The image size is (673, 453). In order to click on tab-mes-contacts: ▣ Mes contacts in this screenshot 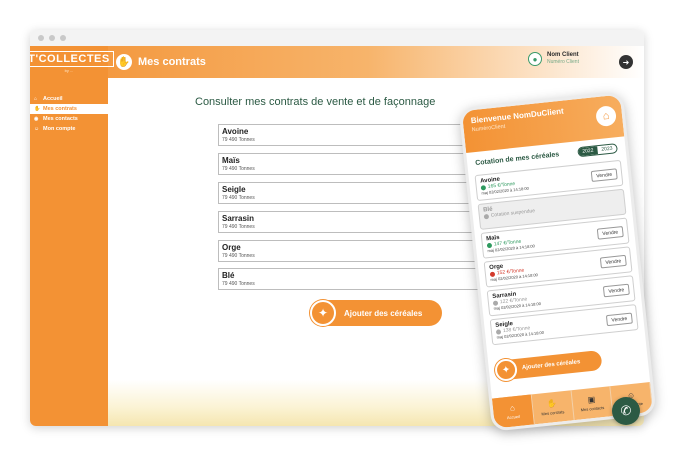, I will do `click(592, 403)`.